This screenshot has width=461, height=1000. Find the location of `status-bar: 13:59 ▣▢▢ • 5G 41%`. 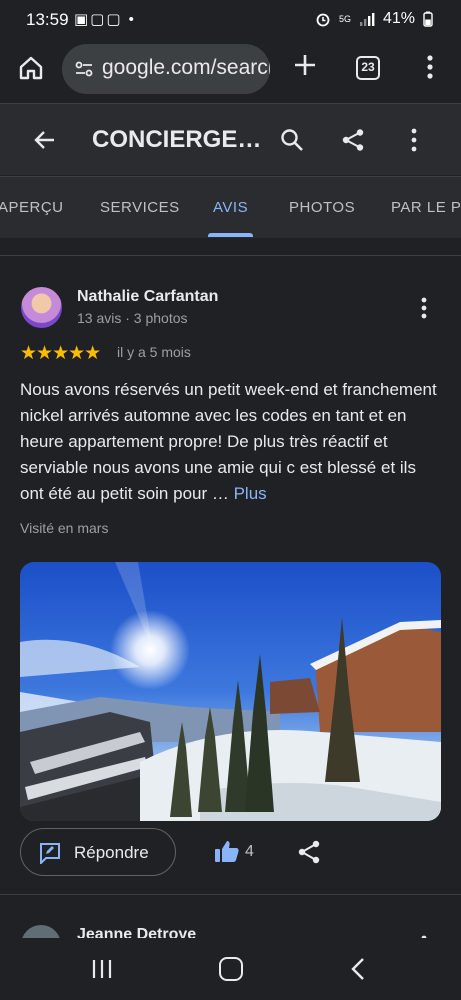

status-bar: 13:59 ▣▢▢ • 5G 41% is located at coordinates (230, 20).